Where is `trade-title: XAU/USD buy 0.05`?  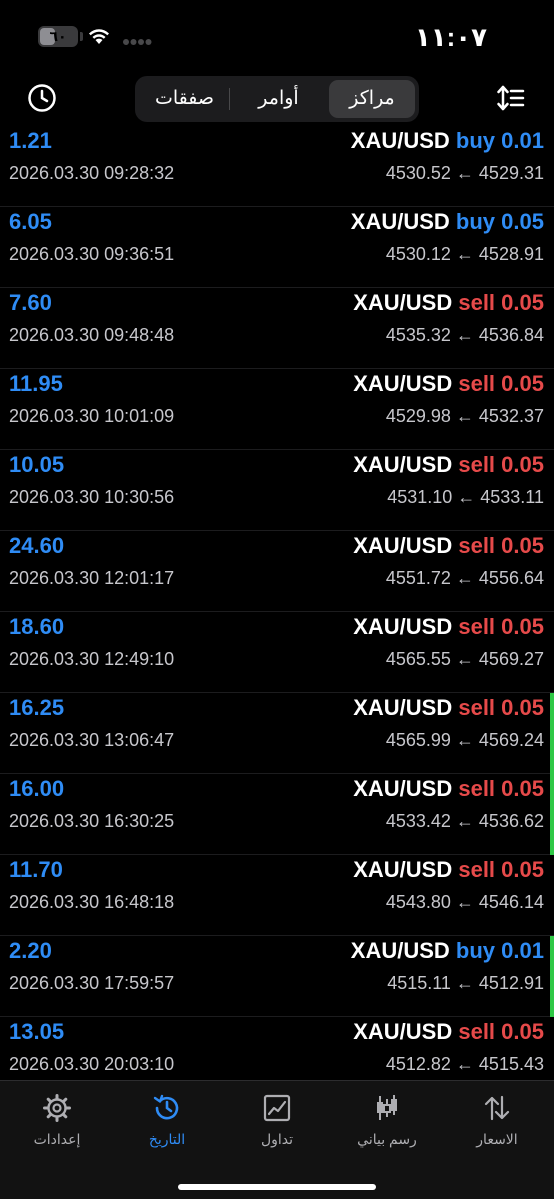 trade-title: XAU/USD buy 0.05 is located at coordinates (447, 222).